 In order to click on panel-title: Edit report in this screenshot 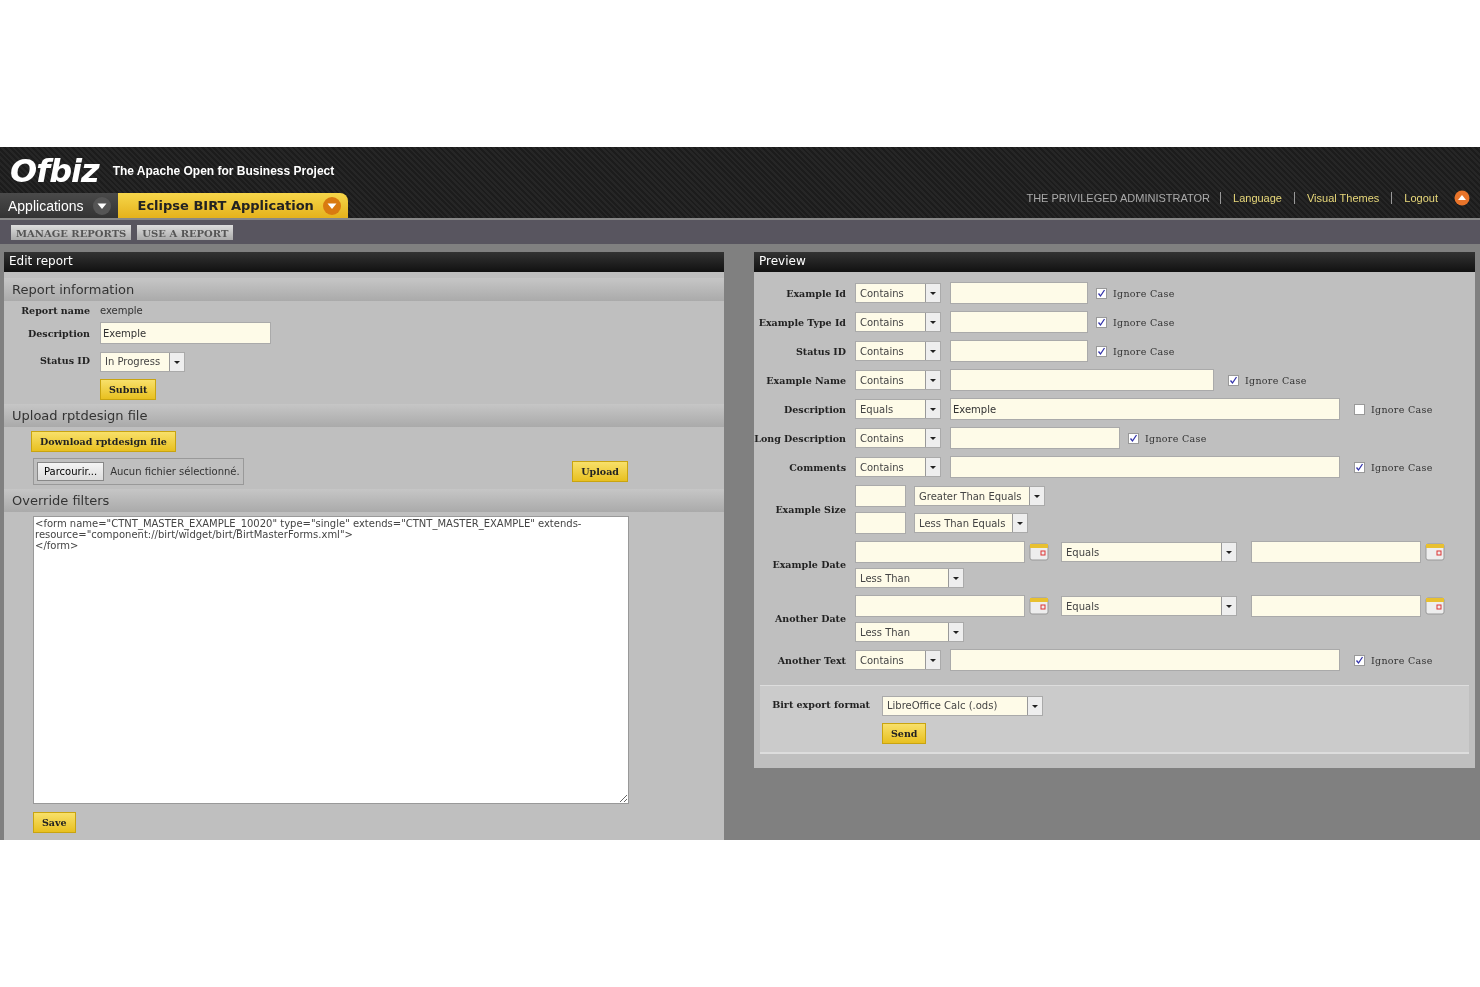, I will do `click(364, 262)`.